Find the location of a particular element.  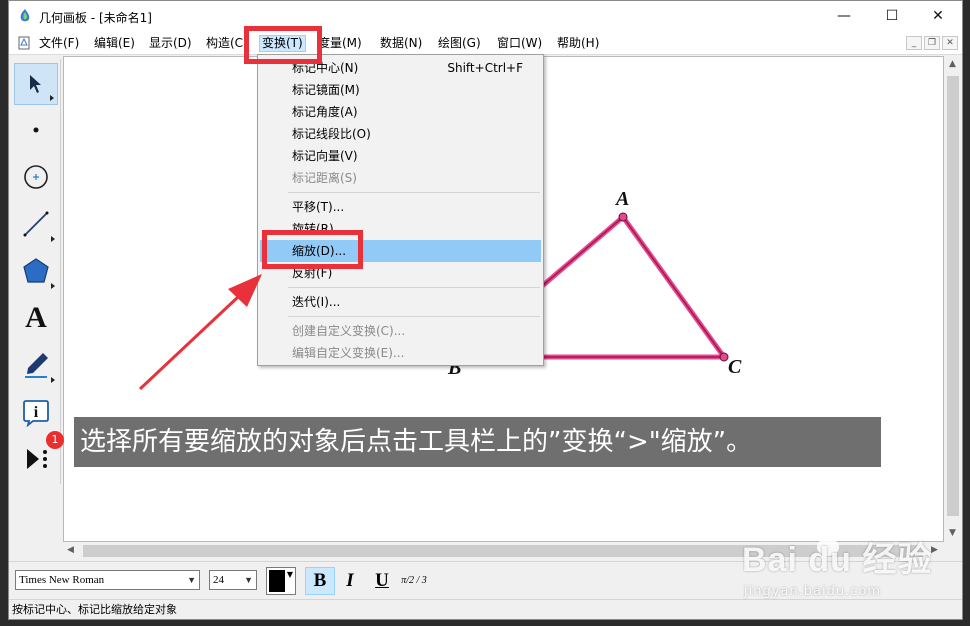

watermark-brand: Bai du 经验 is located at coordinates (837, 560).